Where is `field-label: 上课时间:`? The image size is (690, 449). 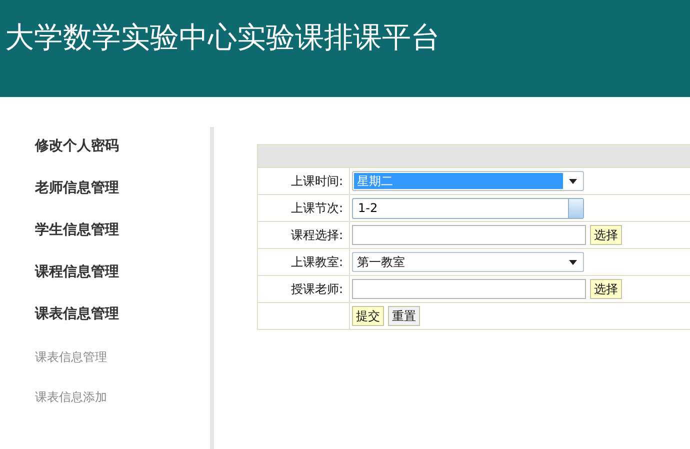 field-label: 上课时间: is located at coordinates (316, 181).